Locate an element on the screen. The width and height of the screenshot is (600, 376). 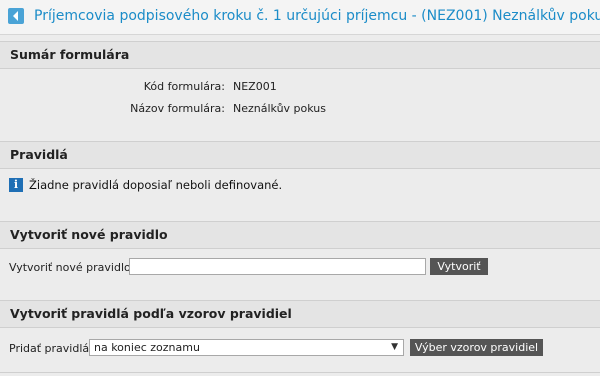
summary-heading: Sumár formulára is located at coordinates (70, 54).